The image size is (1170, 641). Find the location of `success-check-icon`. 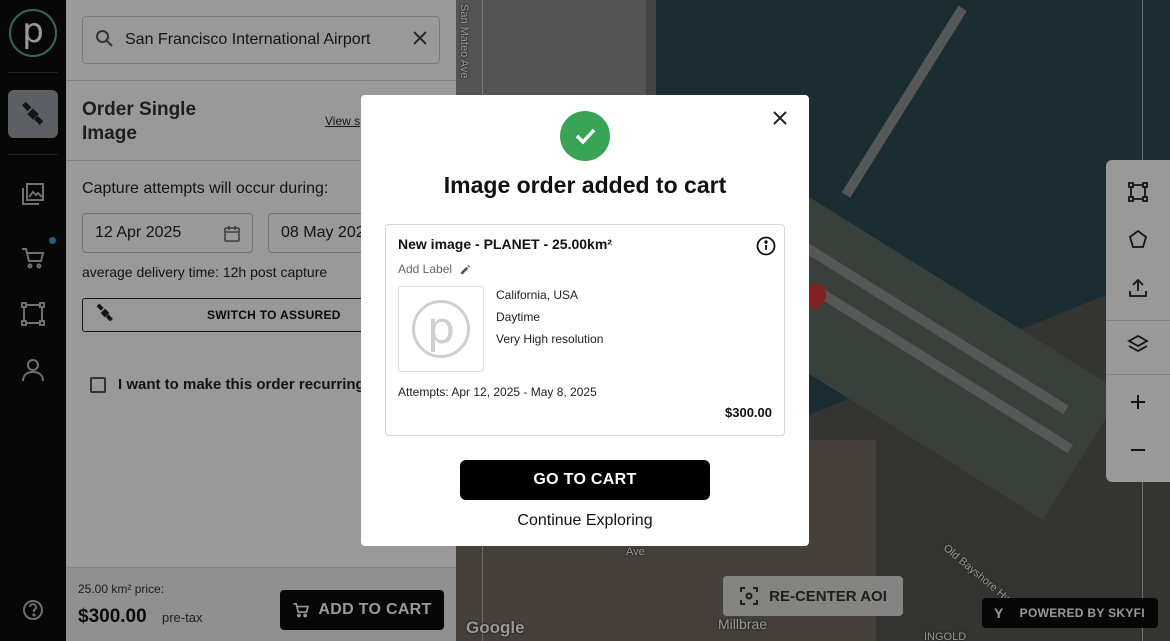

success-check-icon is located at coordinates (585, 136).